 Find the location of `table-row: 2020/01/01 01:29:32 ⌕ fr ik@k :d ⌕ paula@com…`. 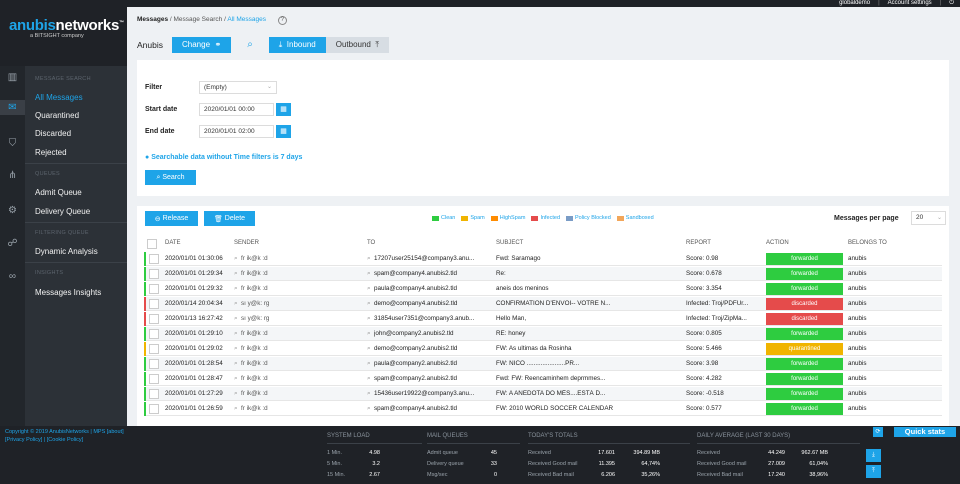

table-row: 2020/01/01 01:29:32 ⌕ fr ik@k :d ⌕ paula@com… is located at coordinates (543, 289).